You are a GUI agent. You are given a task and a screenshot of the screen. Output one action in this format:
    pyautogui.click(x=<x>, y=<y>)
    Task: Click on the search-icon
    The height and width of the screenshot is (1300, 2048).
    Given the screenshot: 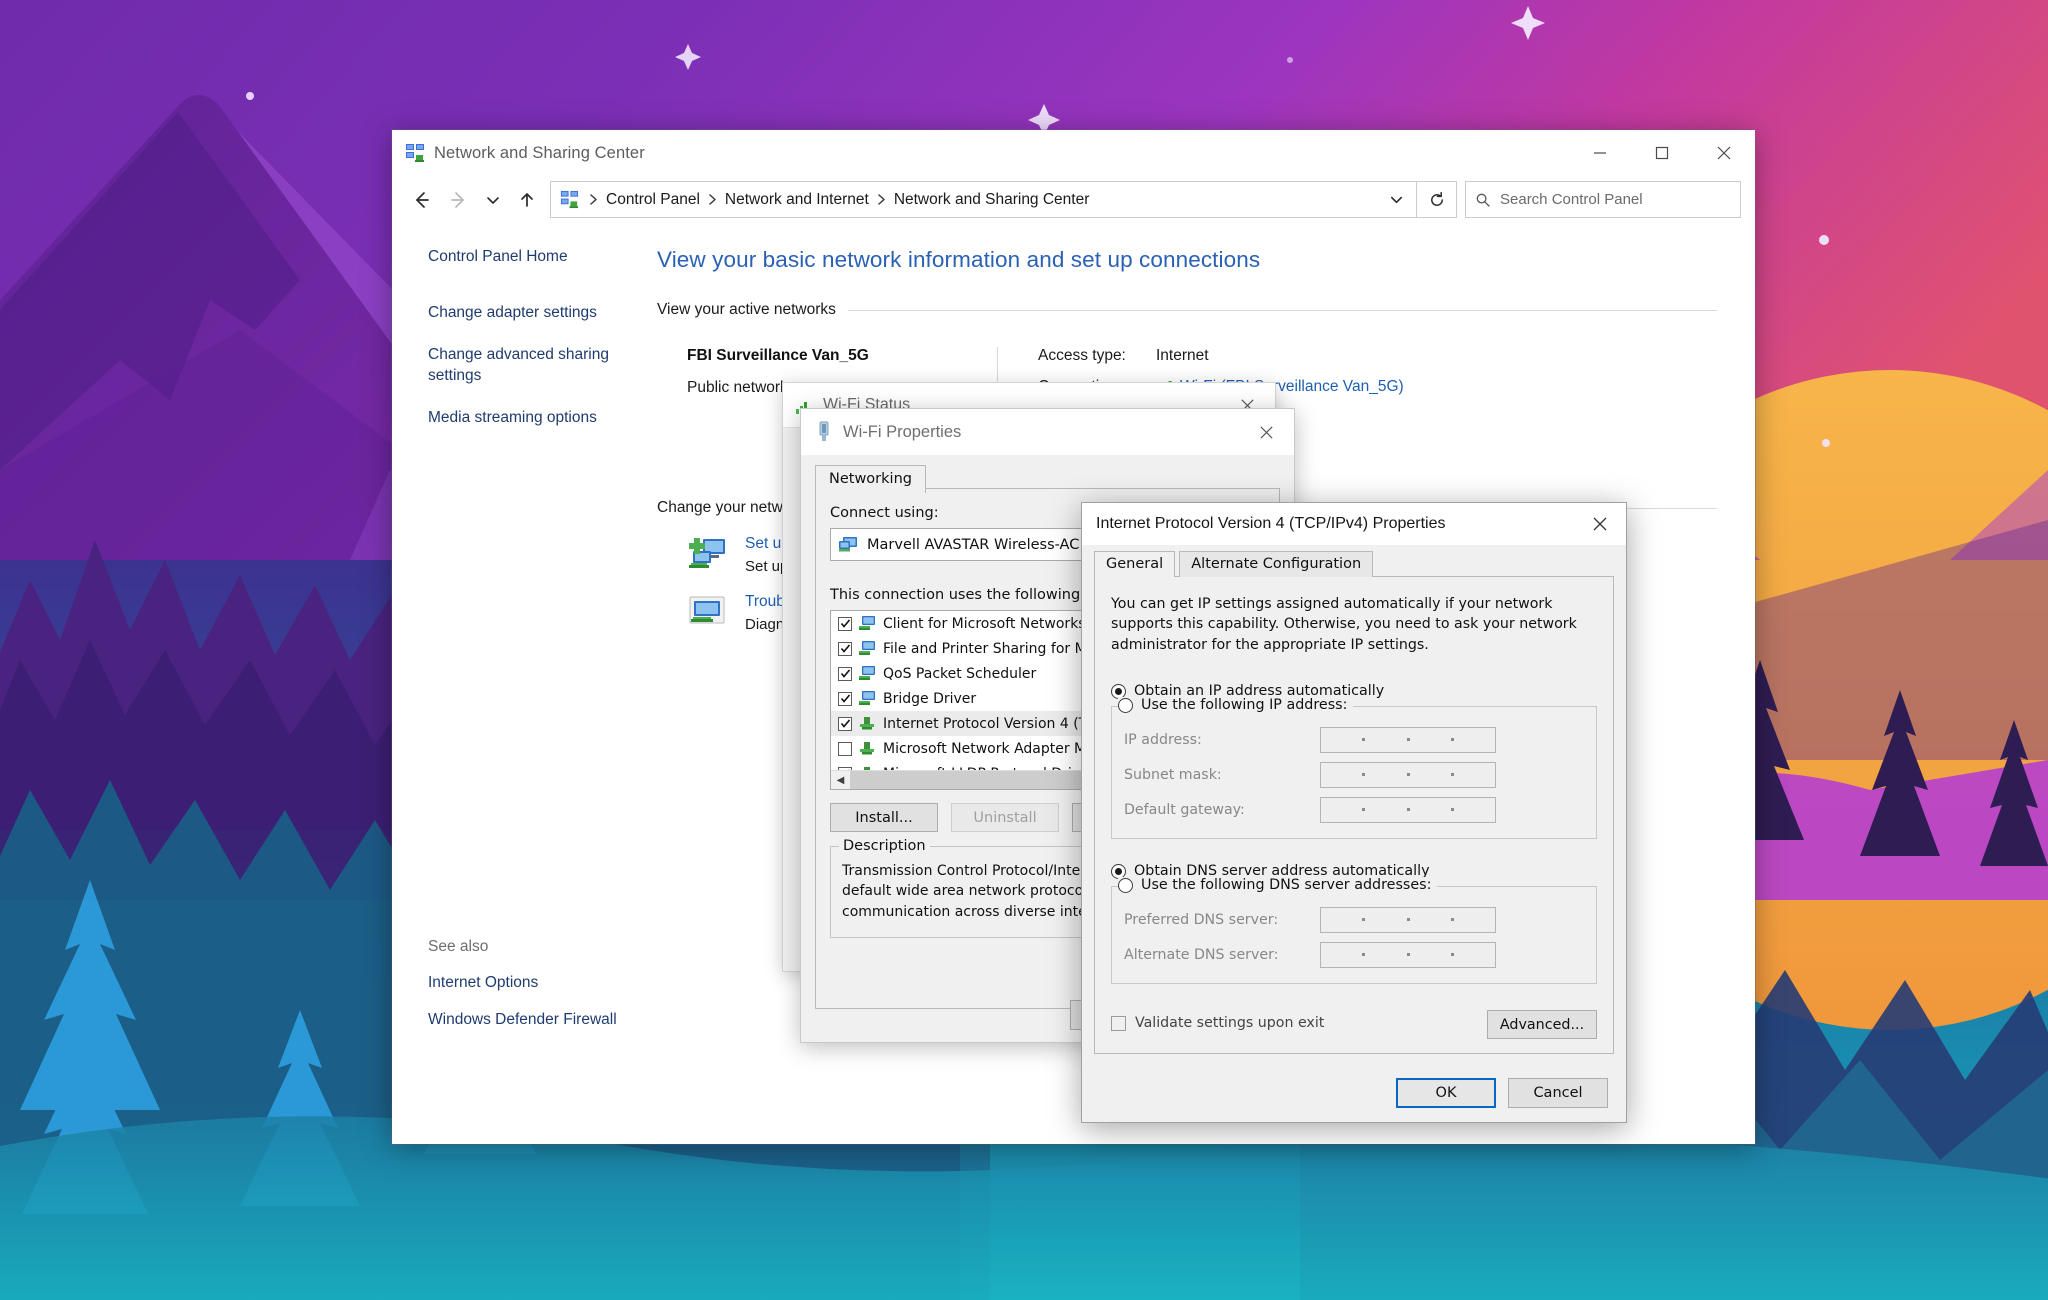 What is the action you would take?
    pyautogui.click(x=1483, y=200)
    